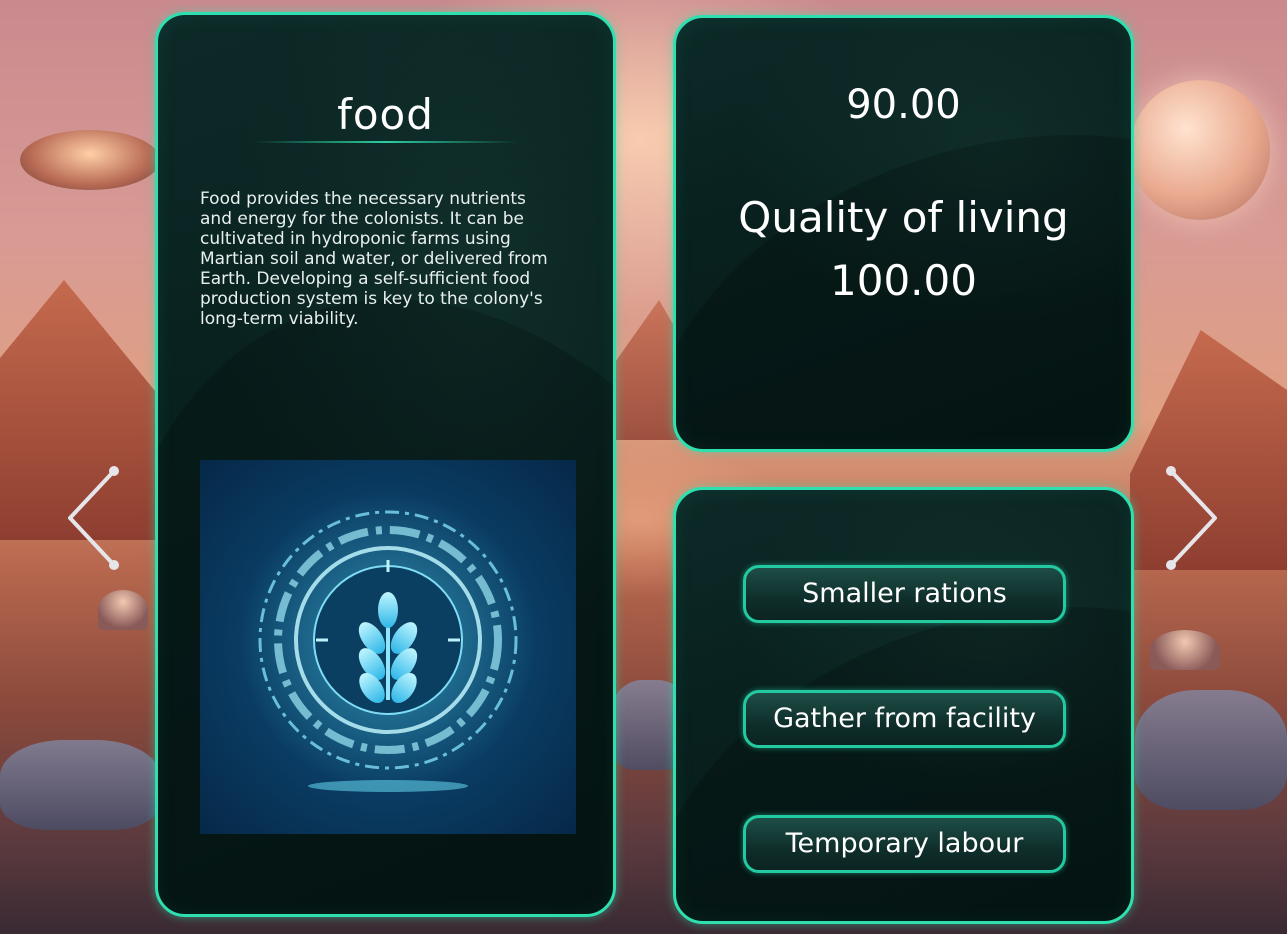 The width and height of the screenshot is (1287, 934). What do you see at coordinates (904, 594) in the screenshot?
I see `smaller-rations-button: Smaller rations` at bounding box center [904, 594].